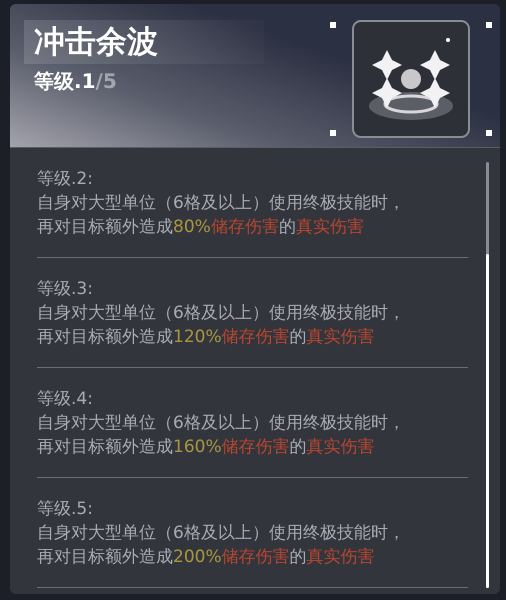 Image resolution: width=506 pixels, height=600 pixels. What do you see at coordinates (487, 421) in the screenshot?
I see `scrollbar-thumb` at bounding box center [487, 421].